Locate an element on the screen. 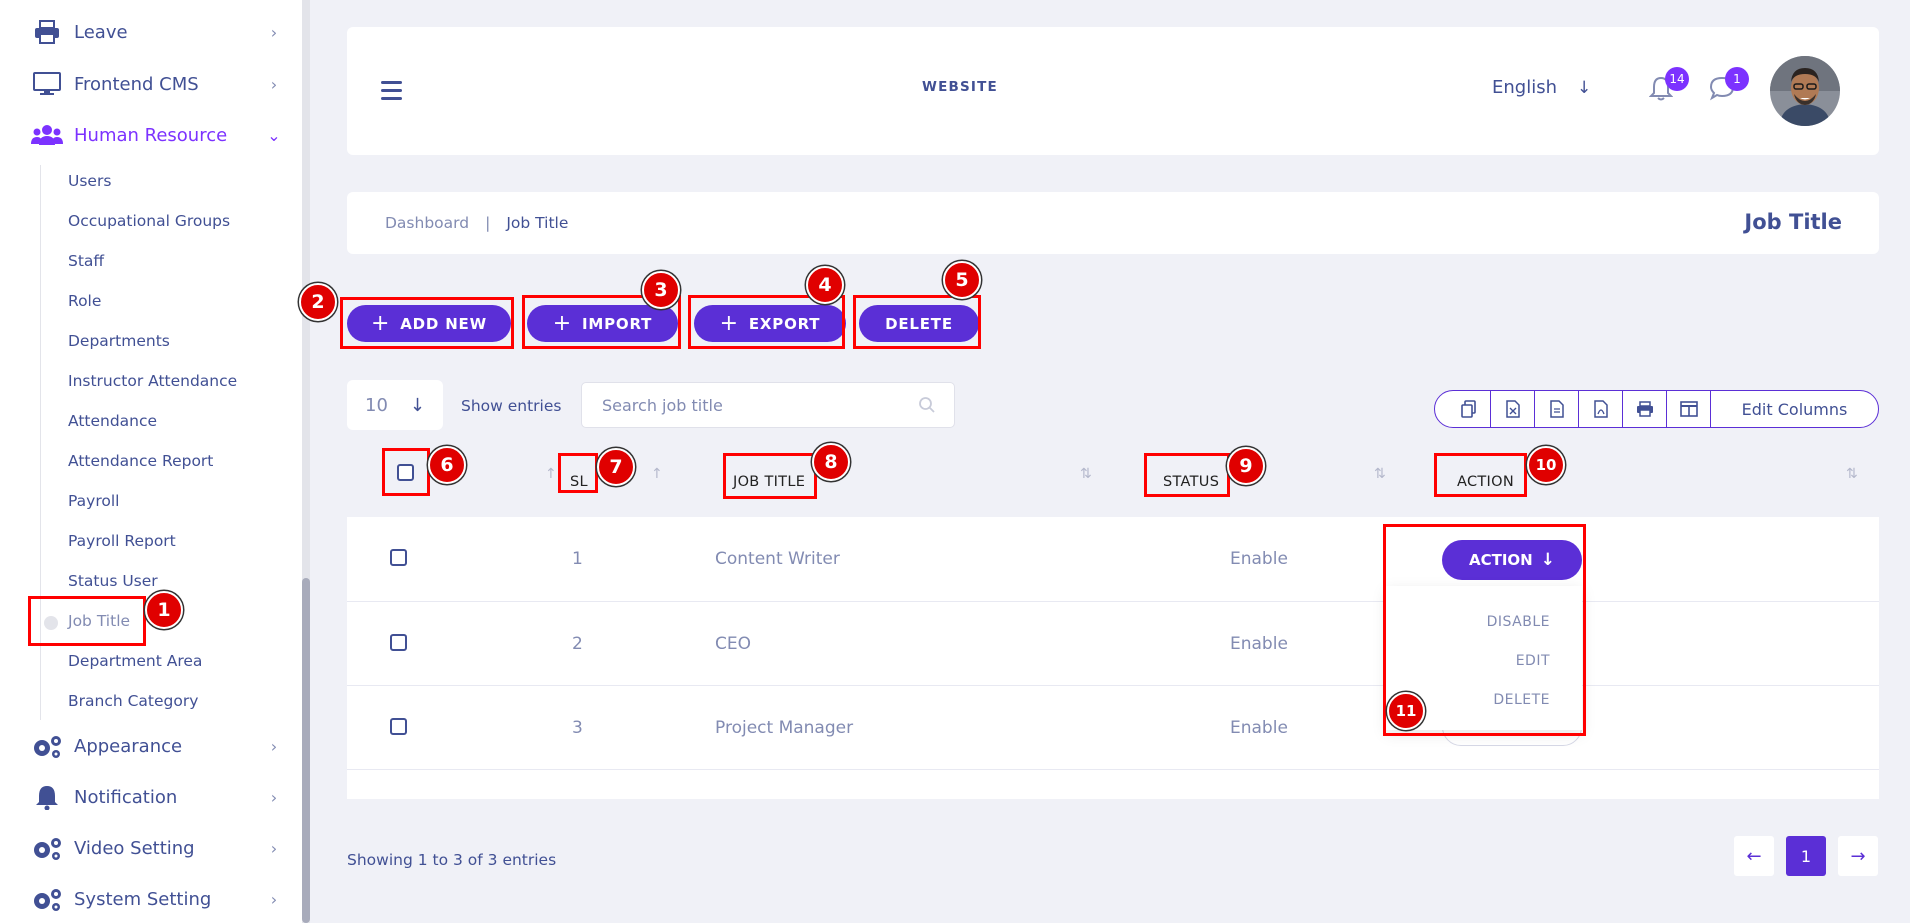  sidebar-scrollbar-thumb is located at coordinates (306, 750).